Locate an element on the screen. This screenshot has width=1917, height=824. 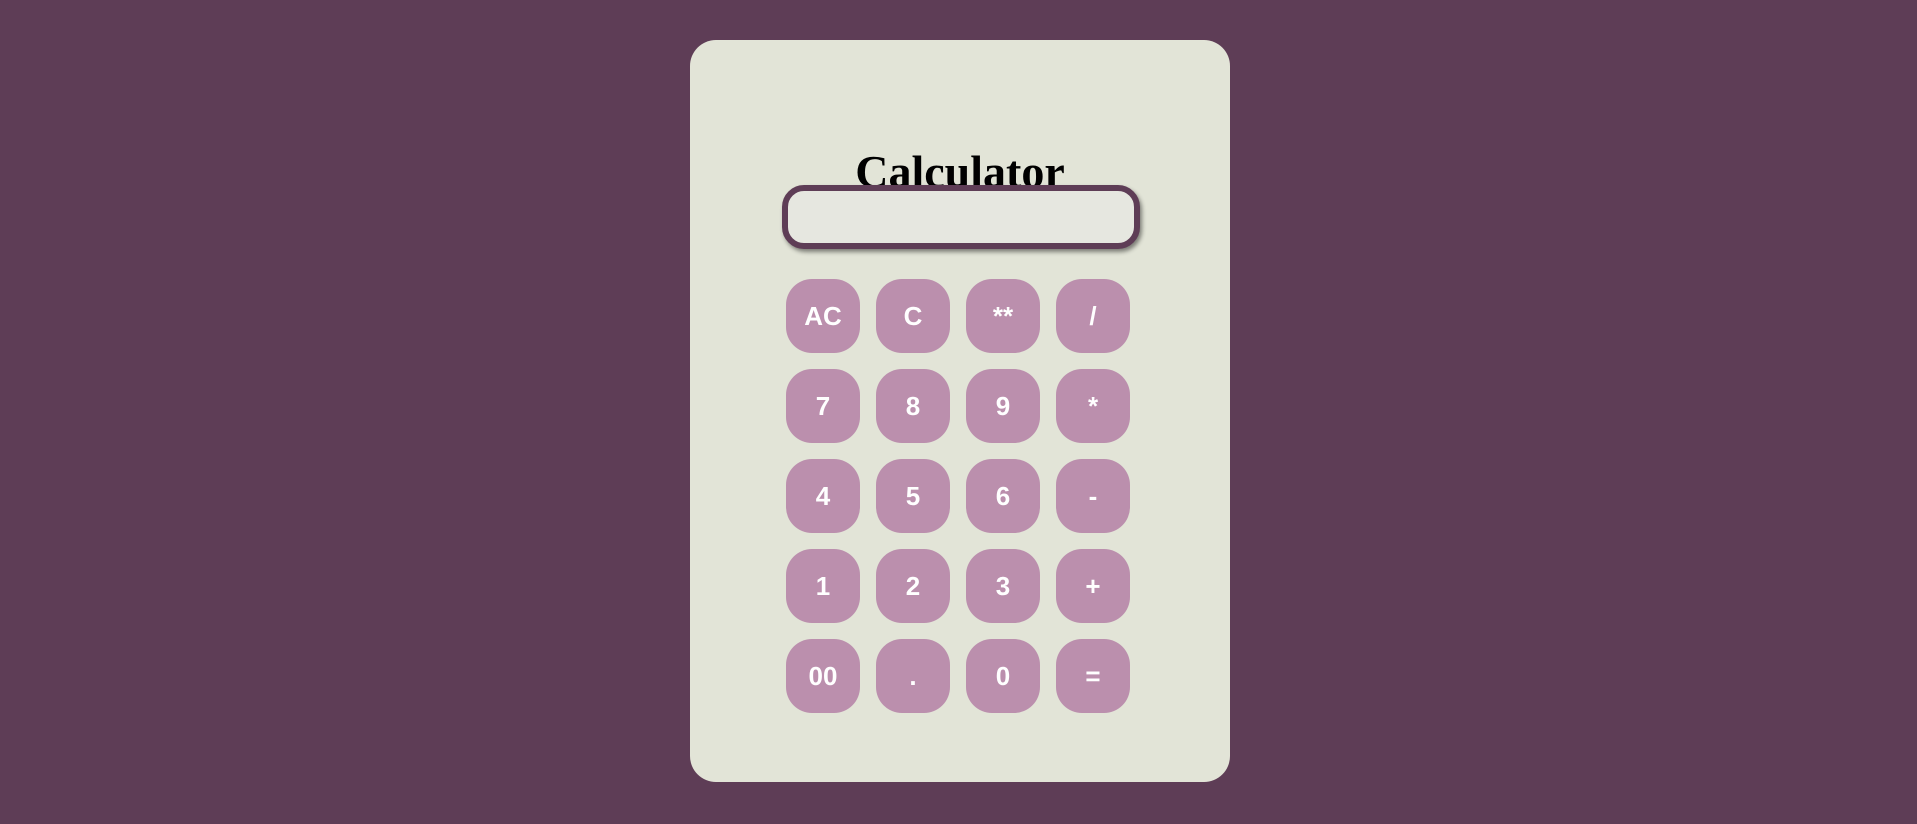
digit-5-button: 5 is located at coordinates (913, 496).